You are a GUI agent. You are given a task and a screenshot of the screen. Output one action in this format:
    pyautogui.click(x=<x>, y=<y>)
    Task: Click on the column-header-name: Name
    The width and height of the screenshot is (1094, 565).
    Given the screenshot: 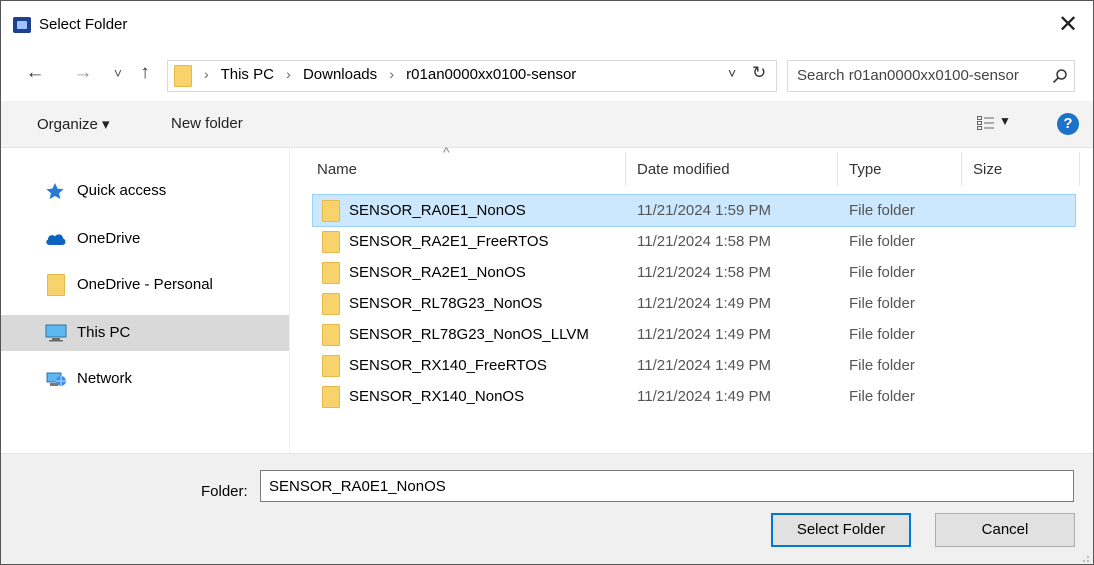 What is the action you would take?
    pyautogui.click(x=337, y=169)
    